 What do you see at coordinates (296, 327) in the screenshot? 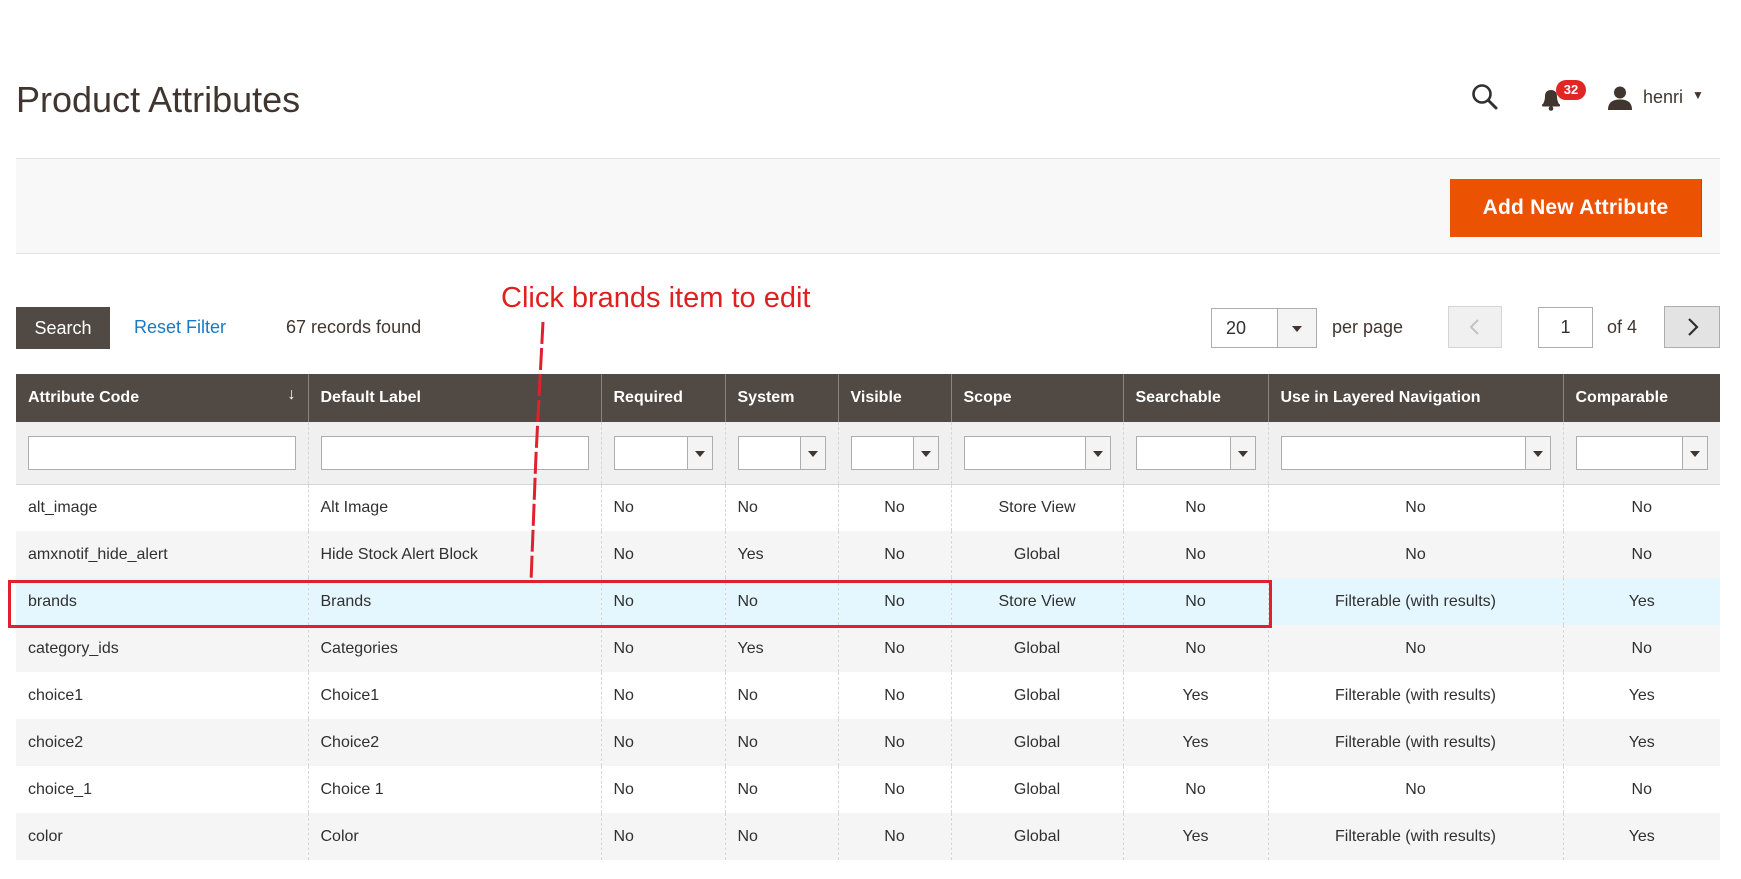
I see `records-count: 67` at bounding box center [296, 327].